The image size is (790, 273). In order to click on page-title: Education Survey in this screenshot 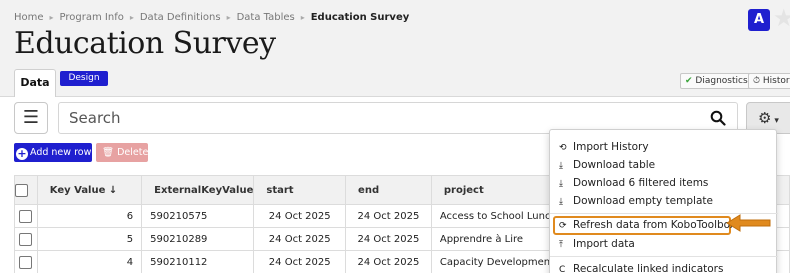, I will do `click(145, 43)`.